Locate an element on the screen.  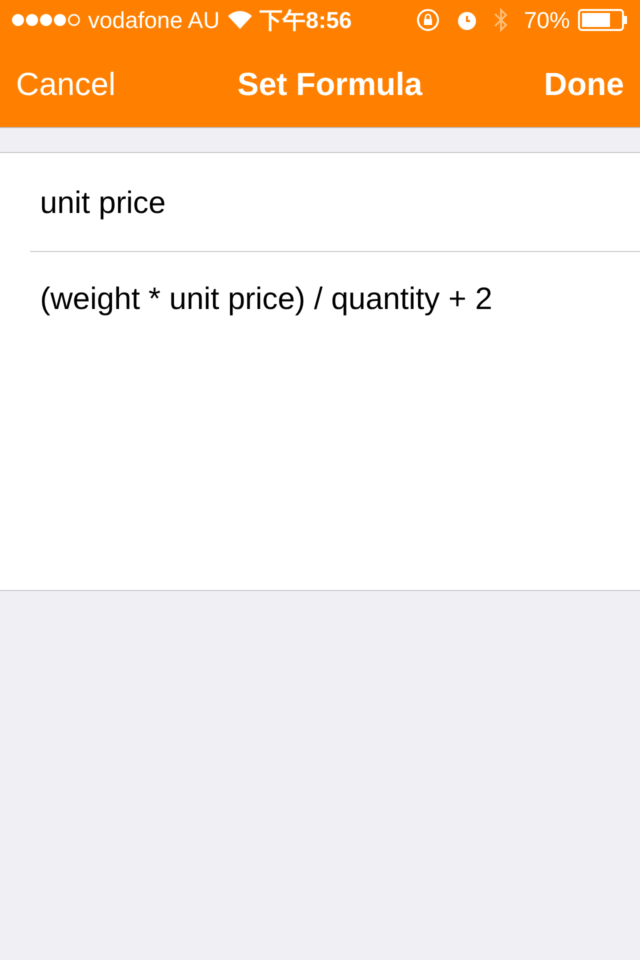
time: 下午8:56 is located at coordinates (306, 20).